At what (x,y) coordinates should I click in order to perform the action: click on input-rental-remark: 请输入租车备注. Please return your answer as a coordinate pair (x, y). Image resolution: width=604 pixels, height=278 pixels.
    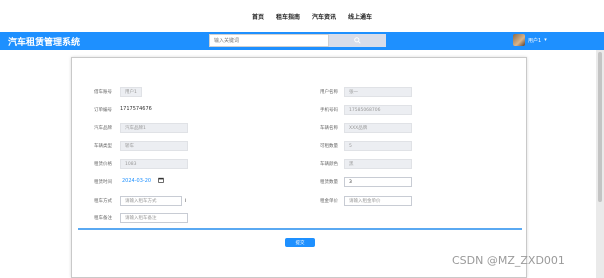
    Looking at the image, I should click on (154, 218).